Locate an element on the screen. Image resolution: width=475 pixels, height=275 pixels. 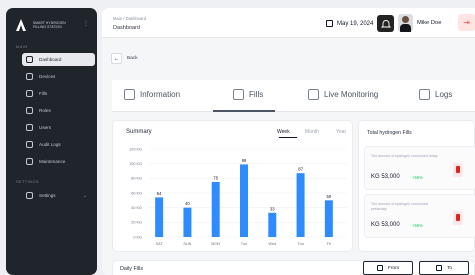
bar-value-label: 87 is located at coordinates (300, 169).